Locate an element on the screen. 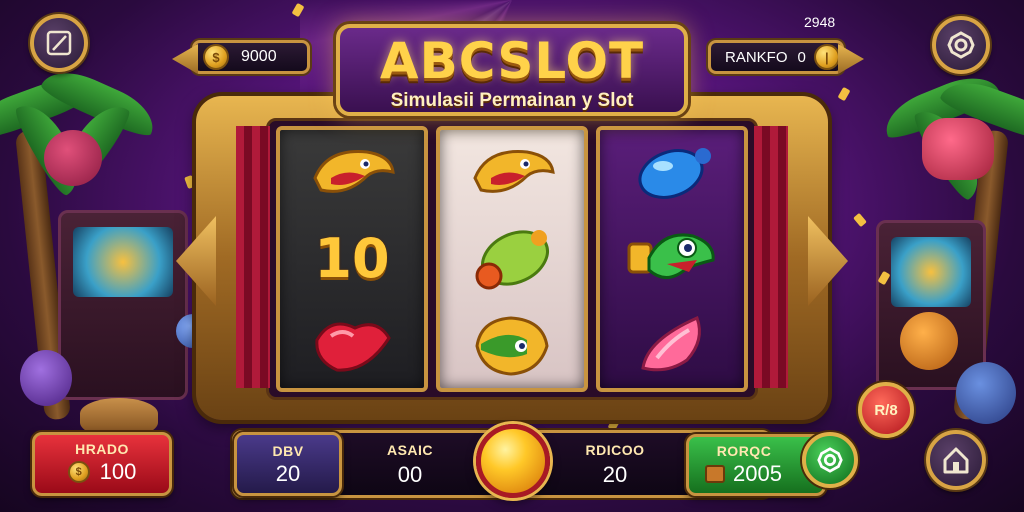 Image resolution: width=1024 pixels, height=512 pixels. rank-display: RANKFO 0 | is located at coordinates (776, 57).